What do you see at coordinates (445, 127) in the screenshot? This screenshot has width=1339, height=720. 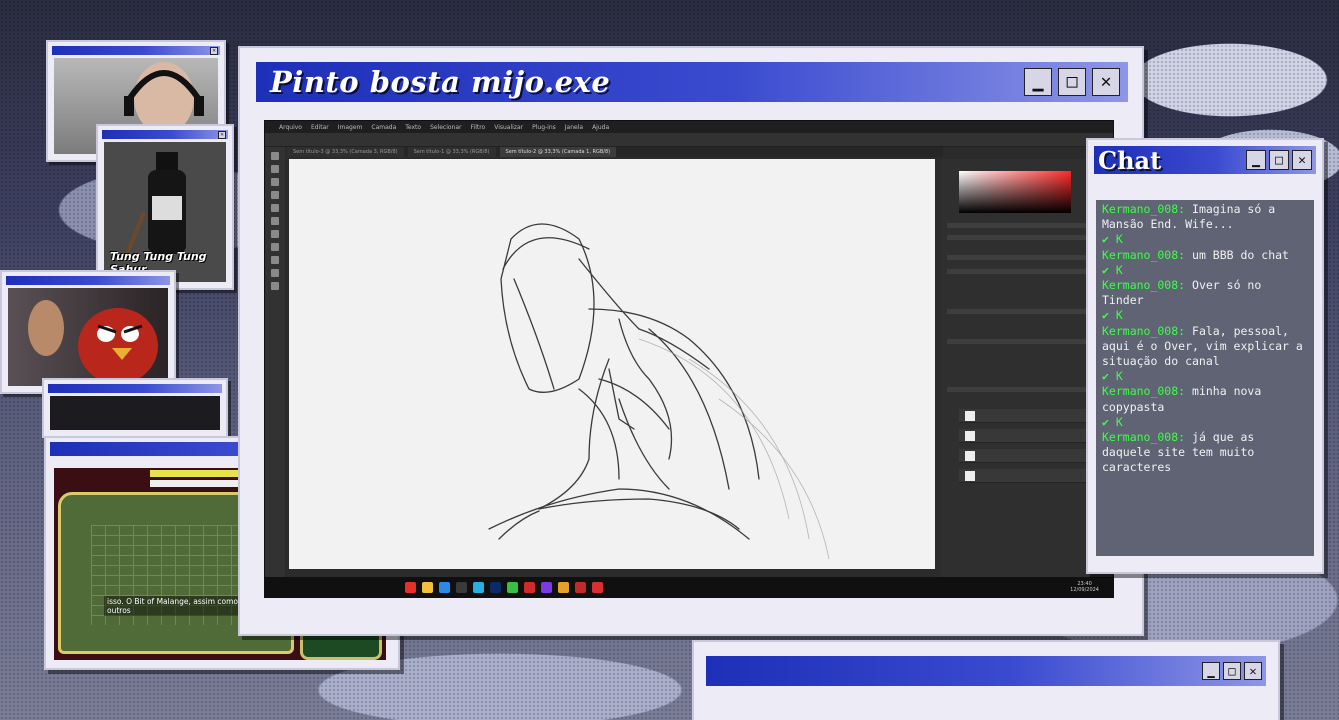 I see `menu-item: Selecionar` at bounding box center [445, 127].